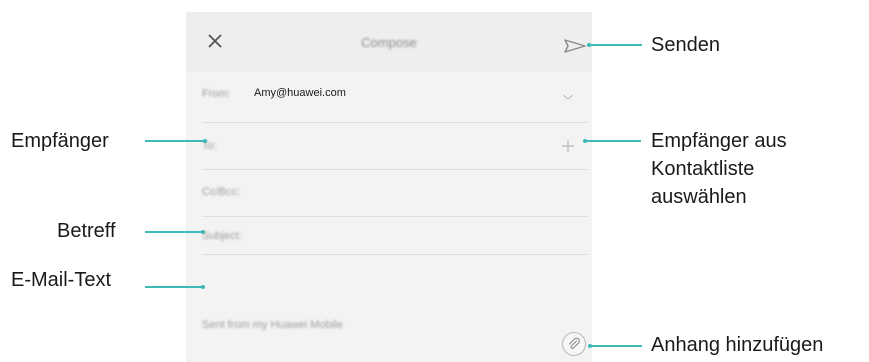  What do you see at coordinates (216, 94) in the screenshot?
I see `from-label: From:` at bounding box center [216, 94].